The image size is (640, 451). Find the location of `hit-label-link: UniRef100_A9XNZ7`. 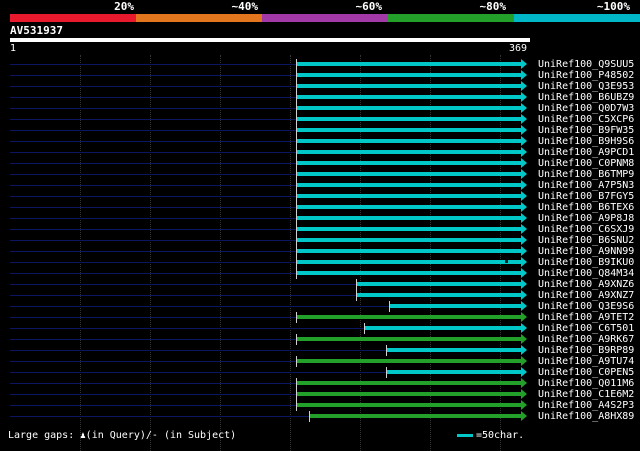

hit-label-link: UniRef100_A9XNZ7 is located at coordinates (586, 295).